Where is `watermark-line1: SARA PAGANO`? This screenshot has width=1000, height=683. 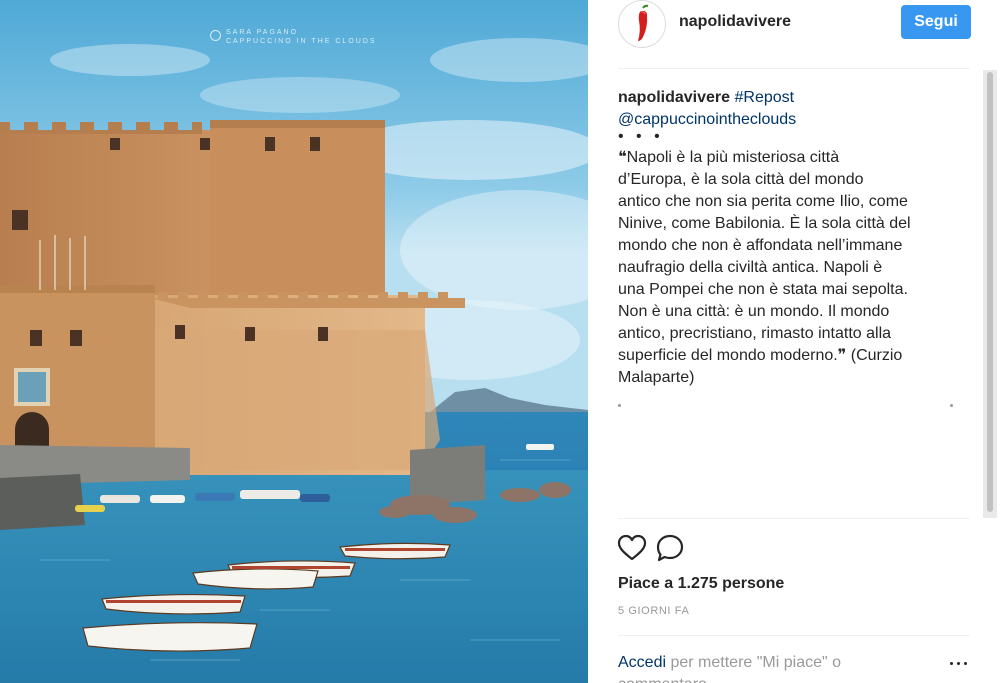 watermark-line1: SARA PAGANO is located at coordinates (262, 32).